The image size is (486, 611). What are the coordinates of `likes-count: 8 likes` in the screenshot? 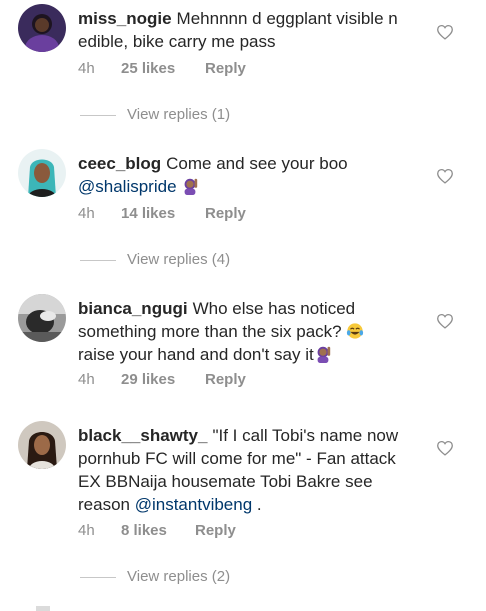 It's located at (144, 531).